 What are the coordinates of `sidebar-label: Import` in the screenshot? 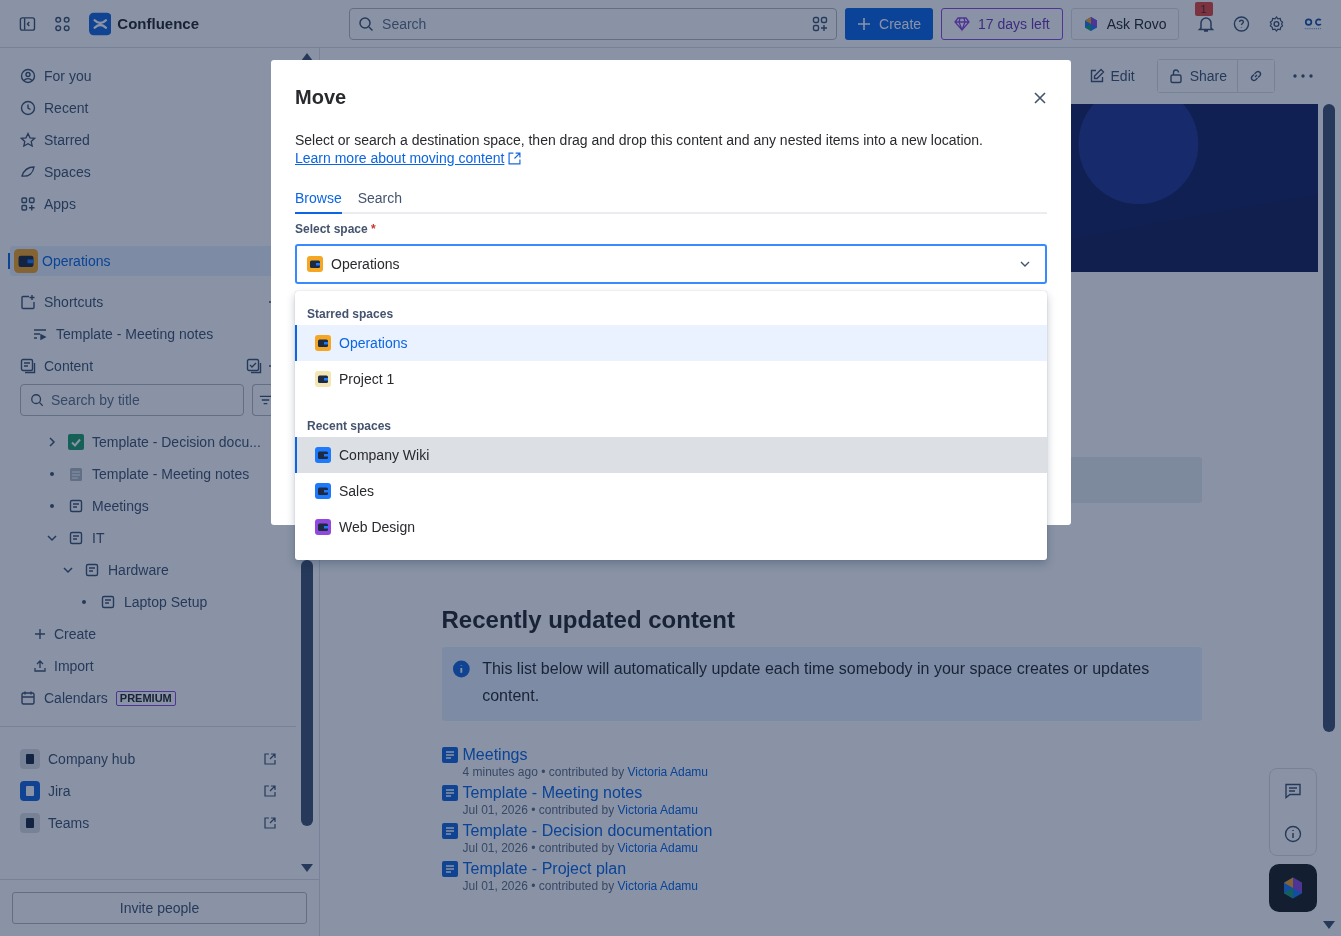 It's located at (74, 666).